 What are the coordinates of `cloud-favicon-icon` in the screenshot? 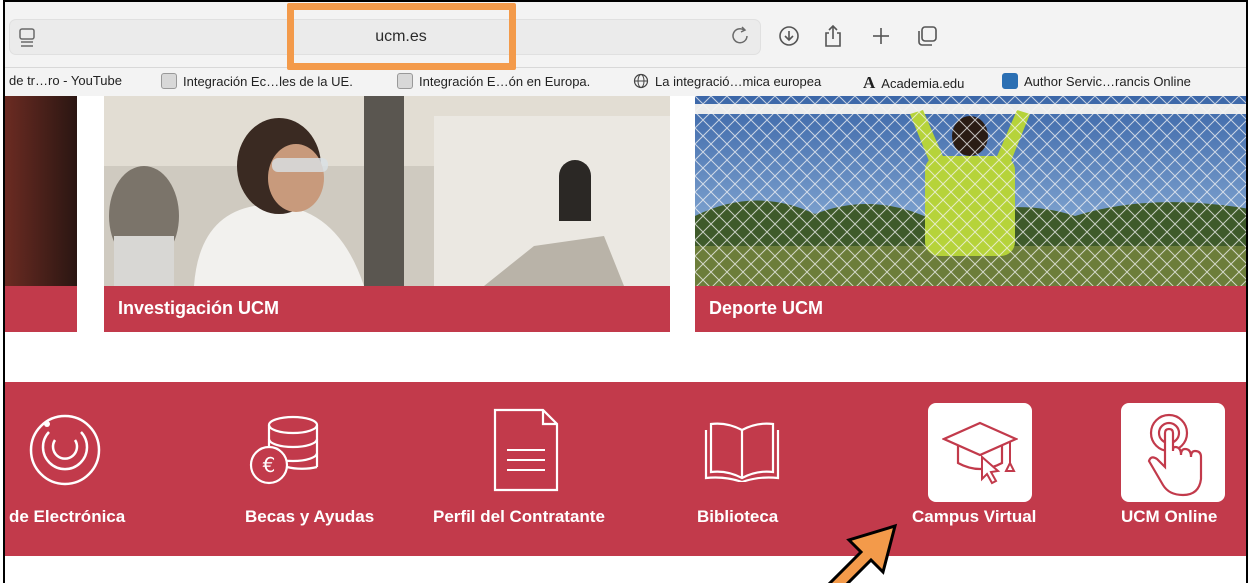 It's located at (1010, 81).